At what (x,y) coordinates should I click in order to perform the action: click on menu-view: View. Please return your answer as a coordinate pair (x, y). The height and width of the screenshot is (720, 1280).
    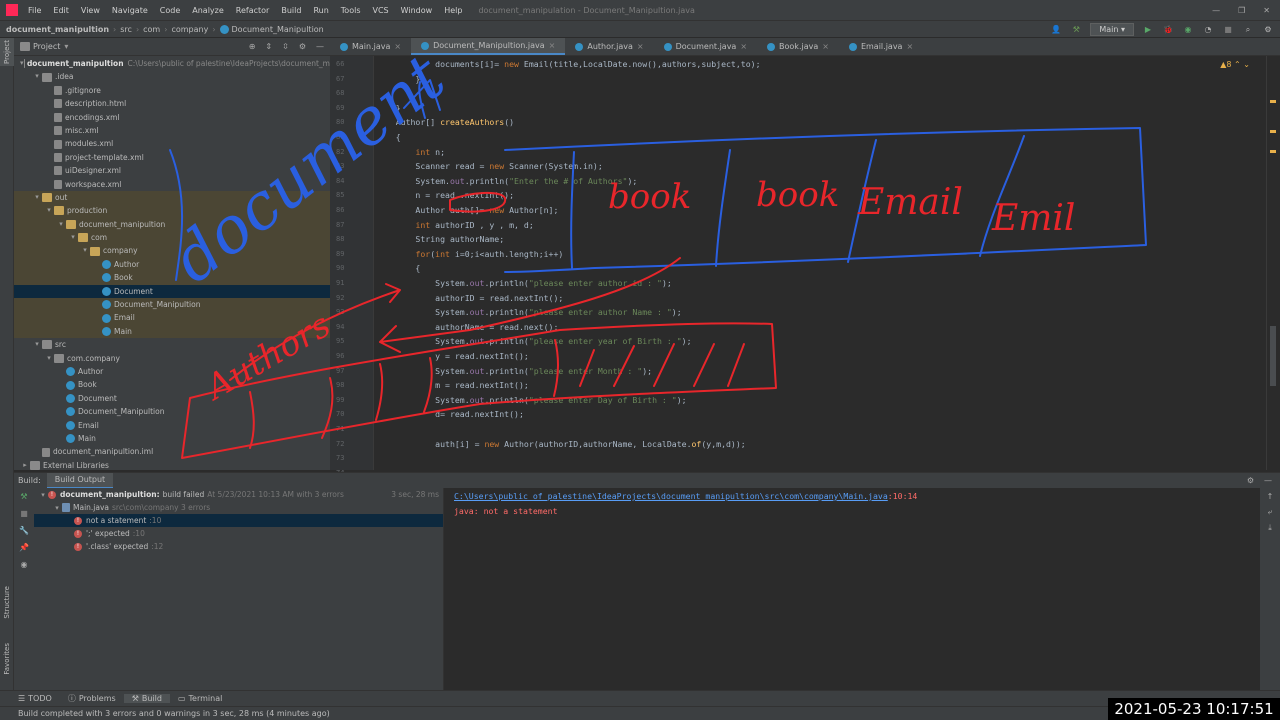
    Looking at the image, I should click on (90, 10).